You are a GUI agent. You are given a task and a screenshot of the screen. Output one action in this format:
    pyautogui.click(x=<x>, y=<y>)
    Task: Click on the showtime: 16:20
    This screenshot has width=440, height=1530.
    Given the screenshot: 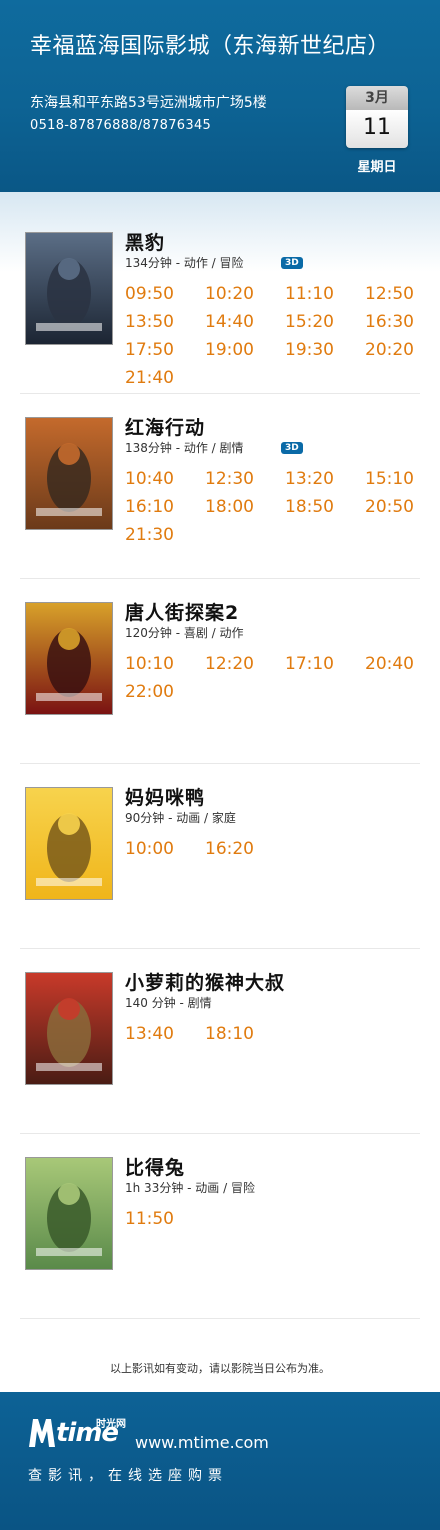 What is the action you would take?
    pyautogui.click(x=229, y=849)
    